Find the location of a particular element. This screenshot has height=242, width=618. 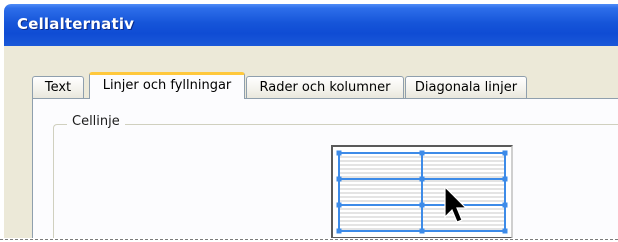

tab-lines-and-fills: Linjer och fyllningar is located at coordinates (167, 85).